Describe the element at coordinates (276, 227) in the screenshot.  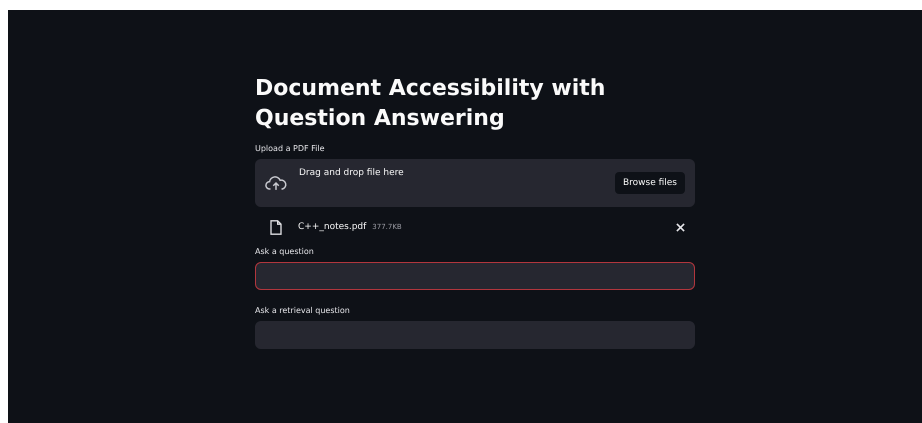
I see `file-icon` at that location.